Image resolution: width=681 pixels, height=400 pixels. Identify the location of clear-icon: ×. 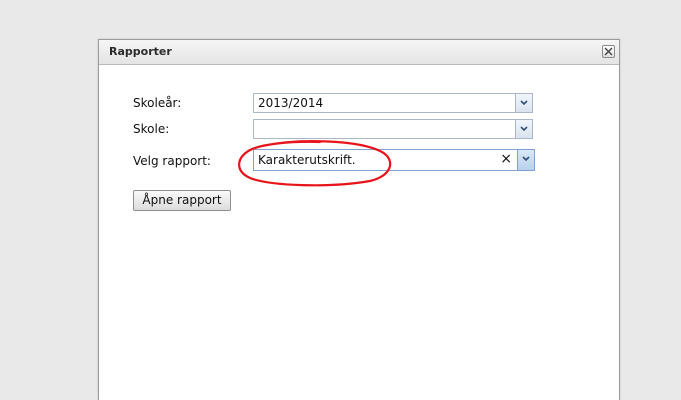
(506, 159).